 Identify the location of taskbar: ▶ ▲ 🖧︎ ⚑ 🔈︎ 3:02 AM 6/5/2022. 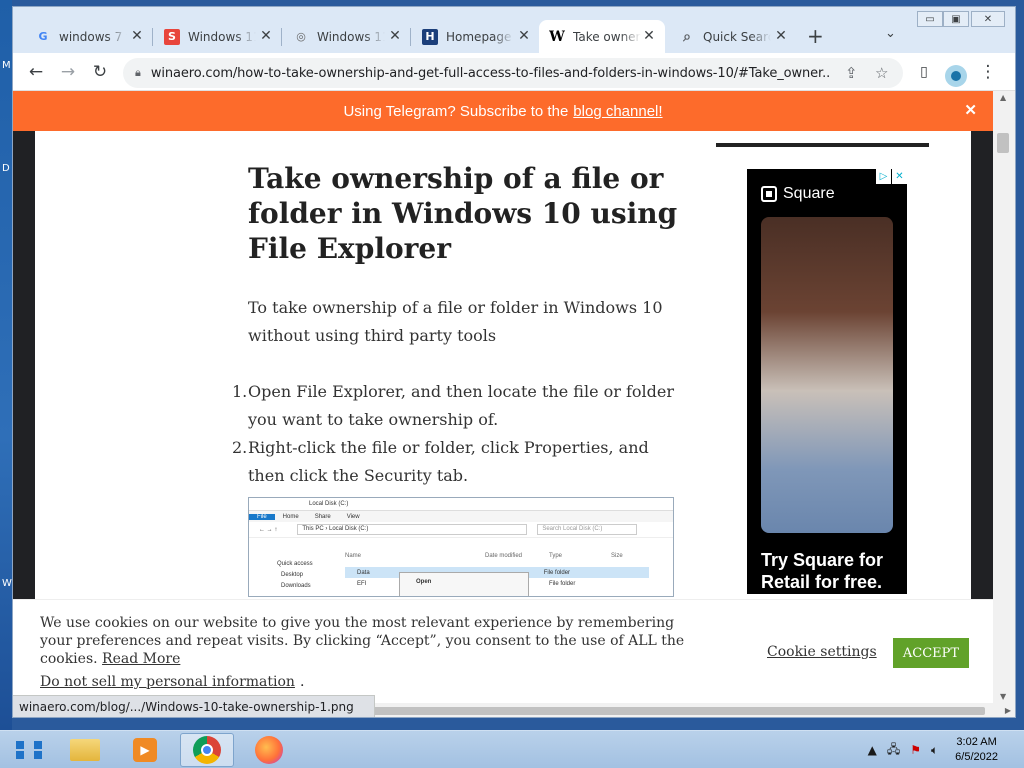
(512, 749).